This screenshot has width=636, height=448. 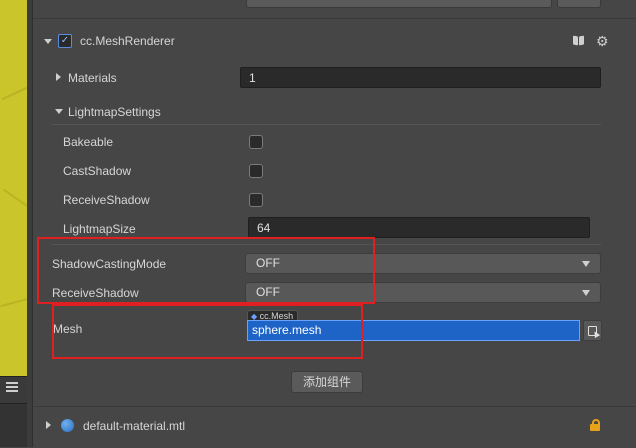 I want to click on receive-shadow-lightmap-checkbox, so click(x=256, y=200).